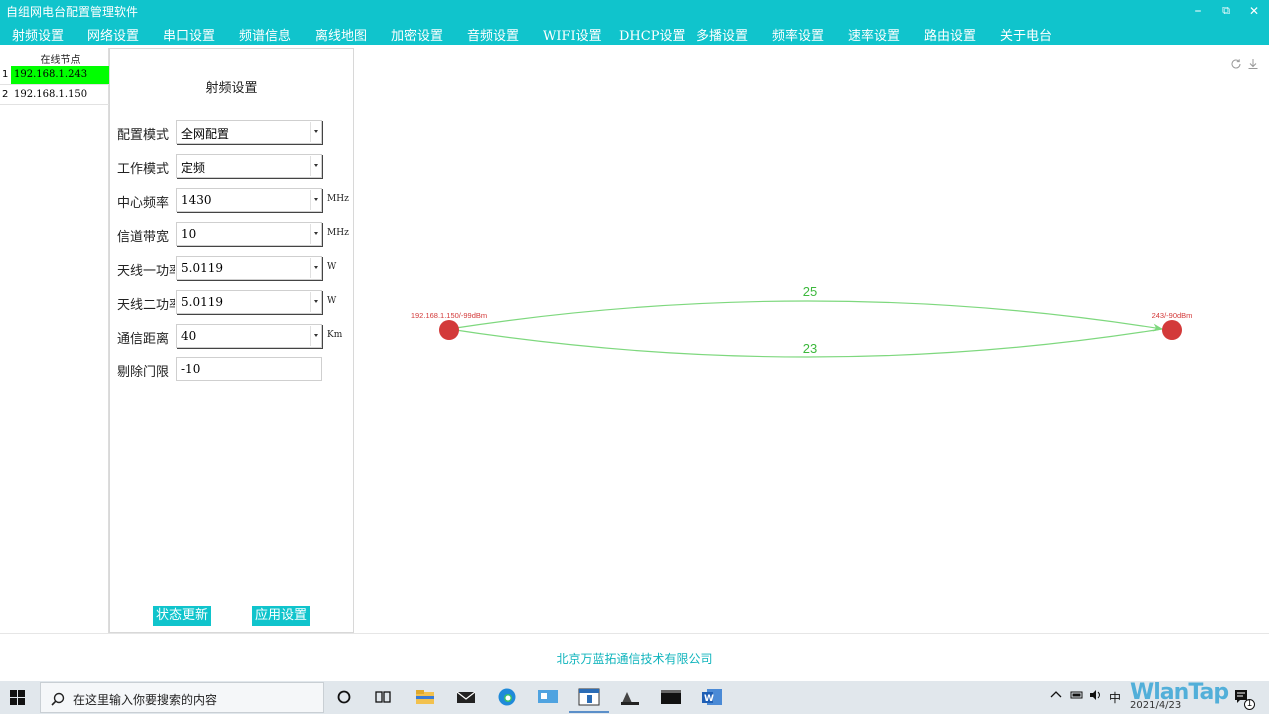 This screenshot has height=714, width=1269. What do you see at coordinates (143, 203) in the screenshot?
I see `center-frequency-label: 中心频率` at bounding box center [143, 203].